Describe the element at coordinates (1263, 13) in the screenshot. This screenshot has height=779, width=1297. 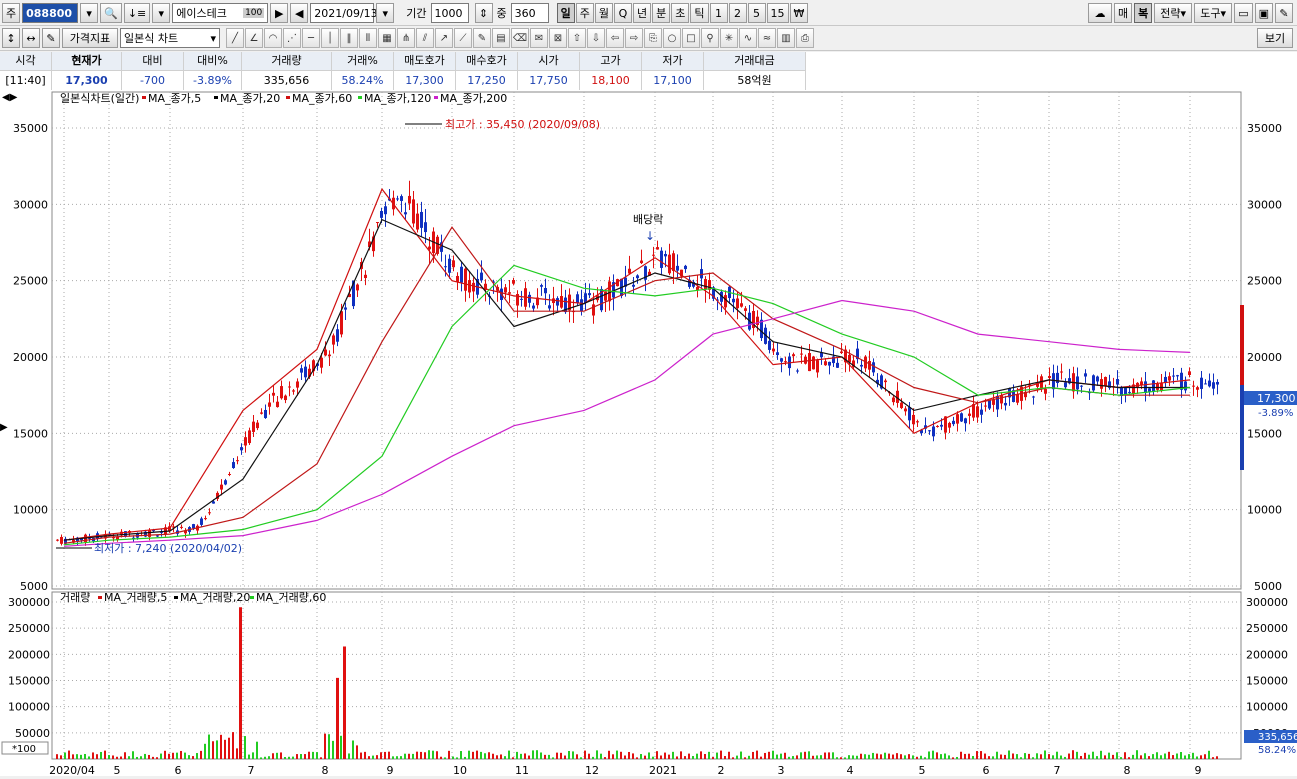
I see `save-icon: ▣` at that location.